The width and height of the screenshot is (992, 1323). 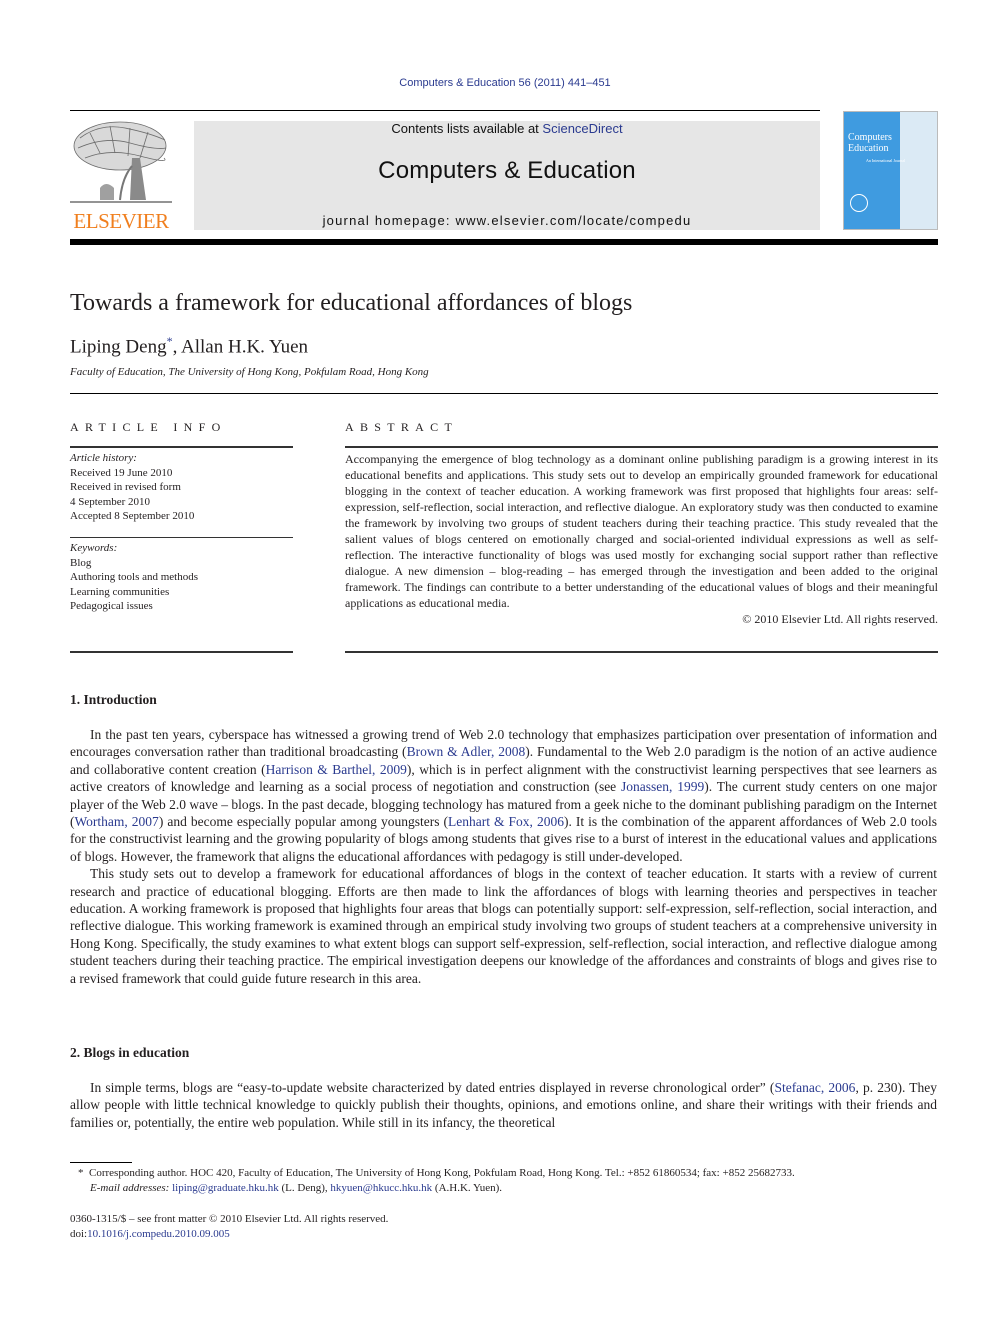 What do you see at coordinates (120, 591) in the screenshot?
I see `keyword-item: Learning communities` at bounding box center [120, 591].